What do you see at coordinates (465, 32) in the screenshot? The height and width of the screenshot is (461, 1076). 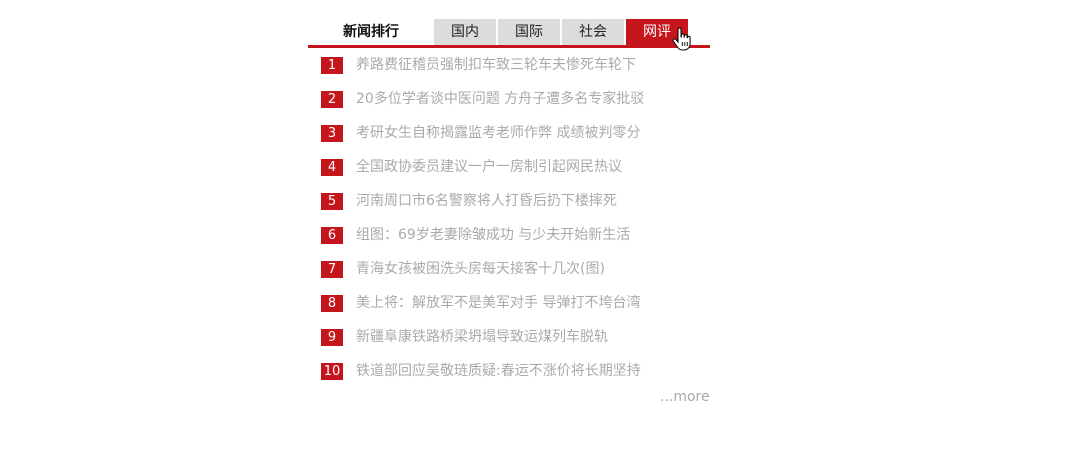 I see `tab-domestic: 国内` at bounding box center [465, 32].